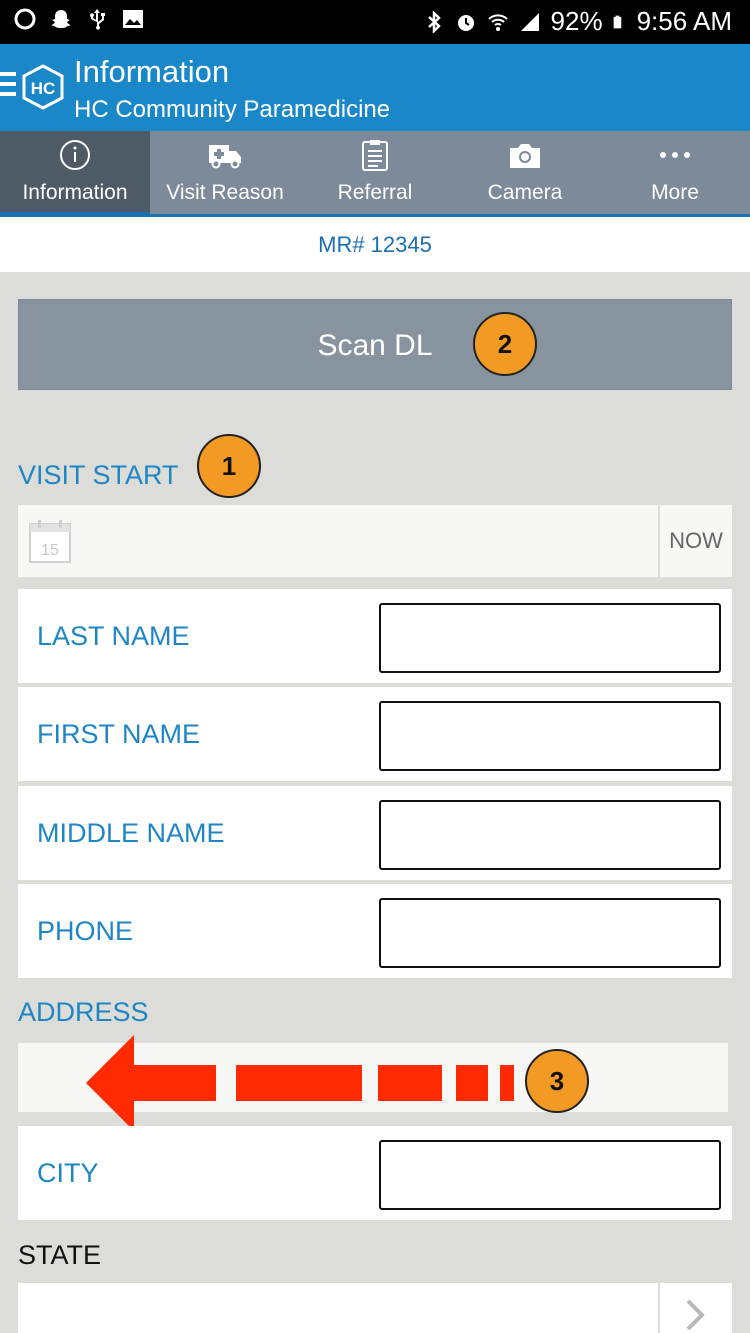 The width and height of the screenshot is (750, 1333). What do you see at coordinates (375, 87) in the screenshot?
I see `app-bar: HC Information HC Community Paramedicine` at bounding box center [375, 87].